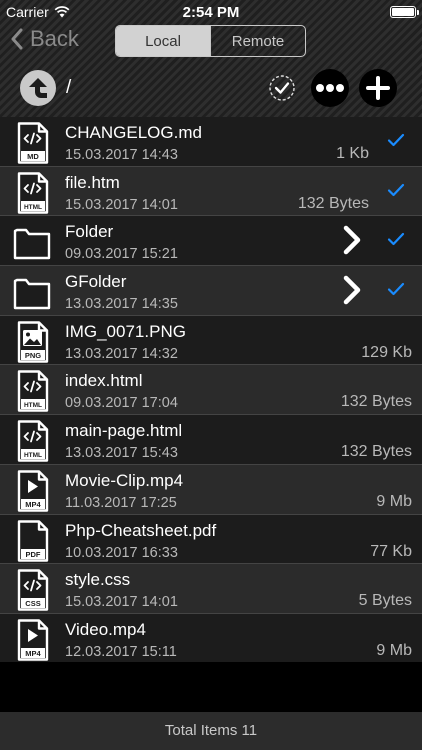 This screenshot has height=750, width=422. Describe the element at coordinates (105, 629) in the screenshot. I see `item-name: Video.mp4` at that location.